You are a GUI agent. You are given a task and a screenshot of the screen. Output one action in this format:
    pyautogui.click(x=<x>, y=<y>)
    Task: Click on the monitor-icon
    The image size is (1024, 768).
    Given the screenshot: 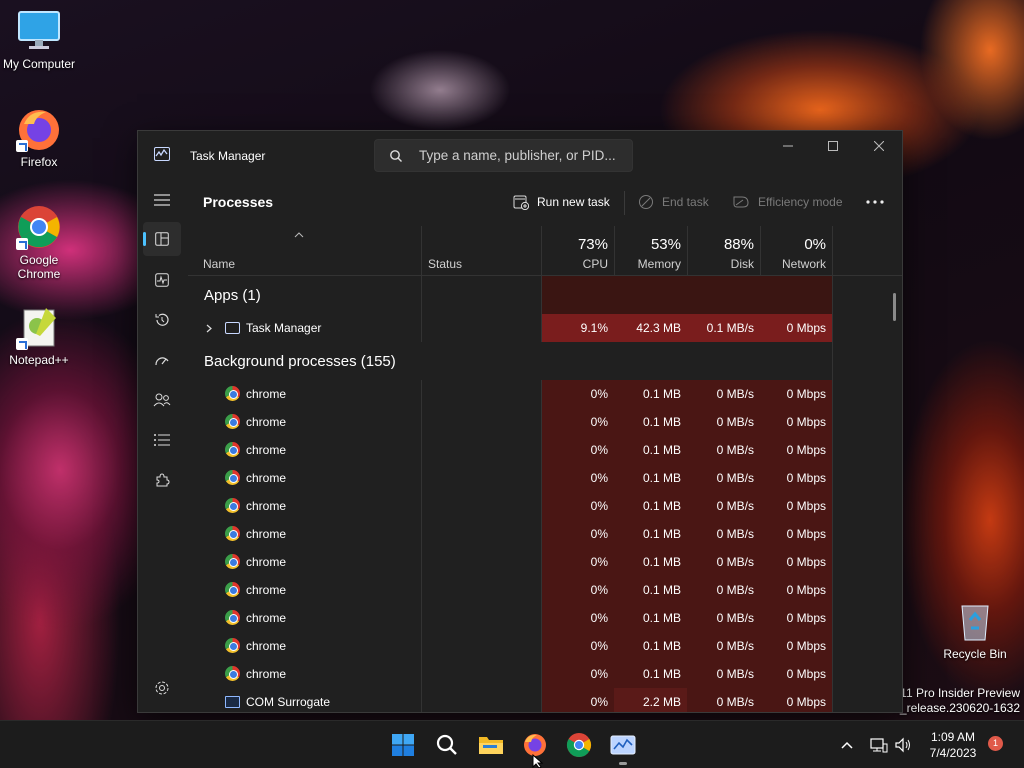 What is the action you would take?
    pyautogui.click(x=39, y=31)
    